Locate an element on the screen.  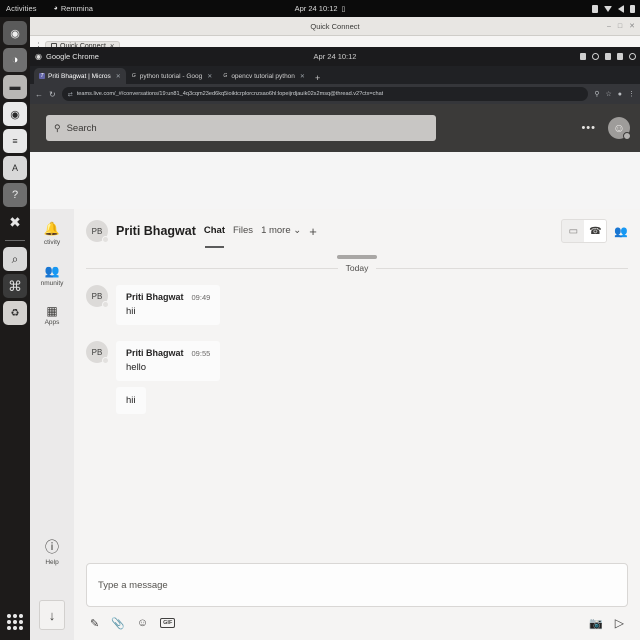
sidebar-item-label: ctivity is located at coordinates (52, 242).